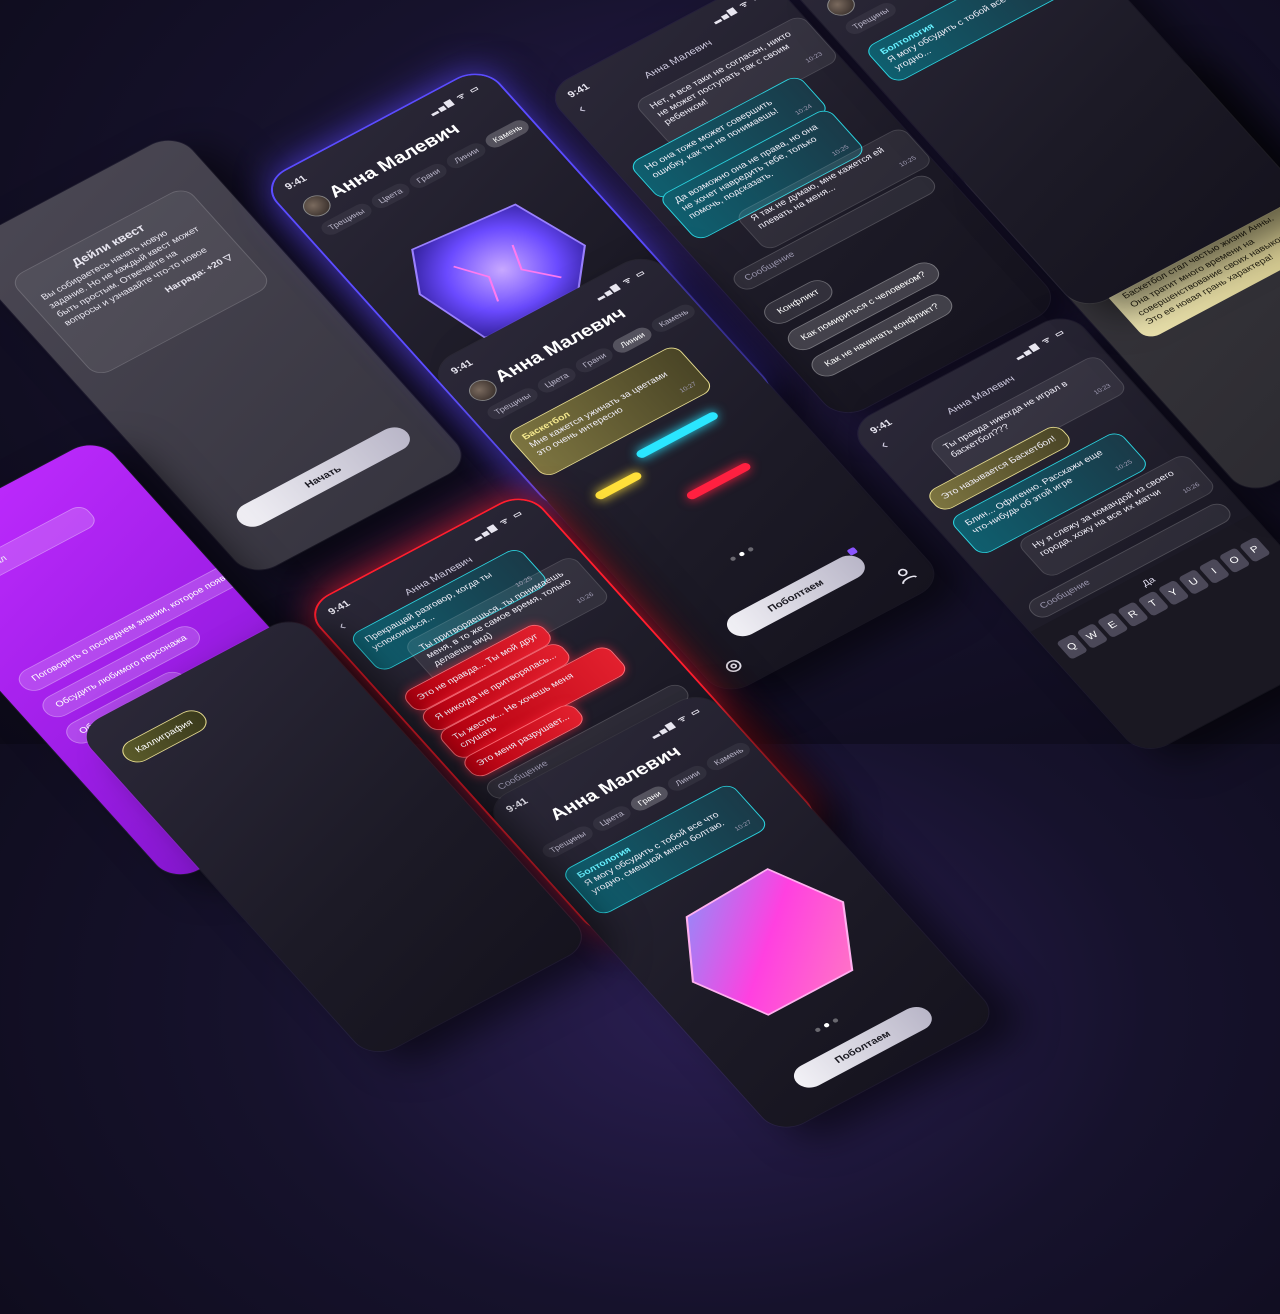  I want to click on preference-card: Уже пробовал, so click(50, 553).